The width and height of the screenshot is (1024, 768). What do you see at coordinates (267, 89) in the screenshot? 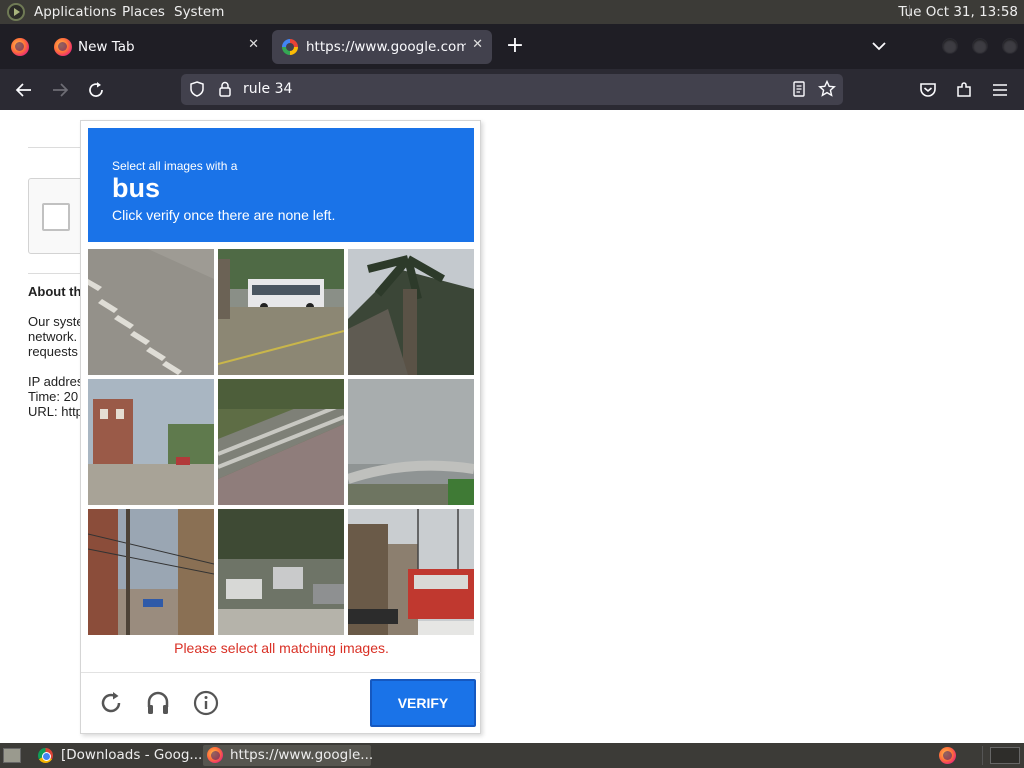
I see `url-text: rule 34` at bounding box center [267, 89].